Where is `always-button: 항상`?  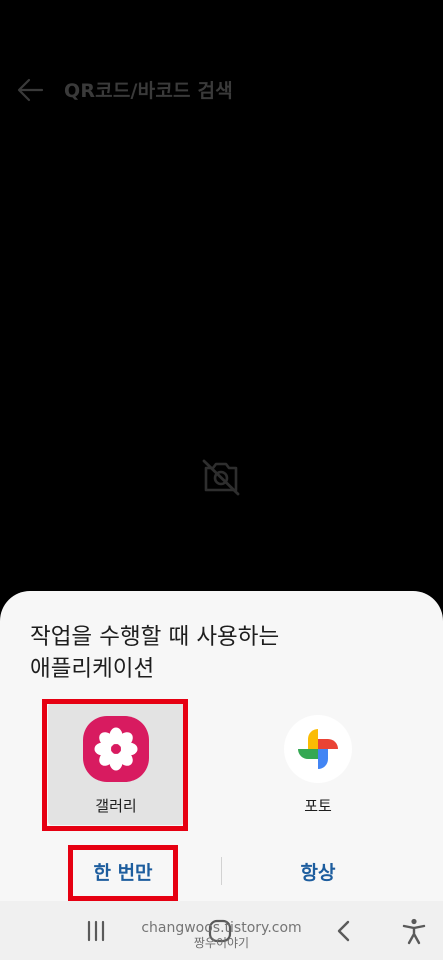 always-button: 항상 is located at coordinates (318, 873).